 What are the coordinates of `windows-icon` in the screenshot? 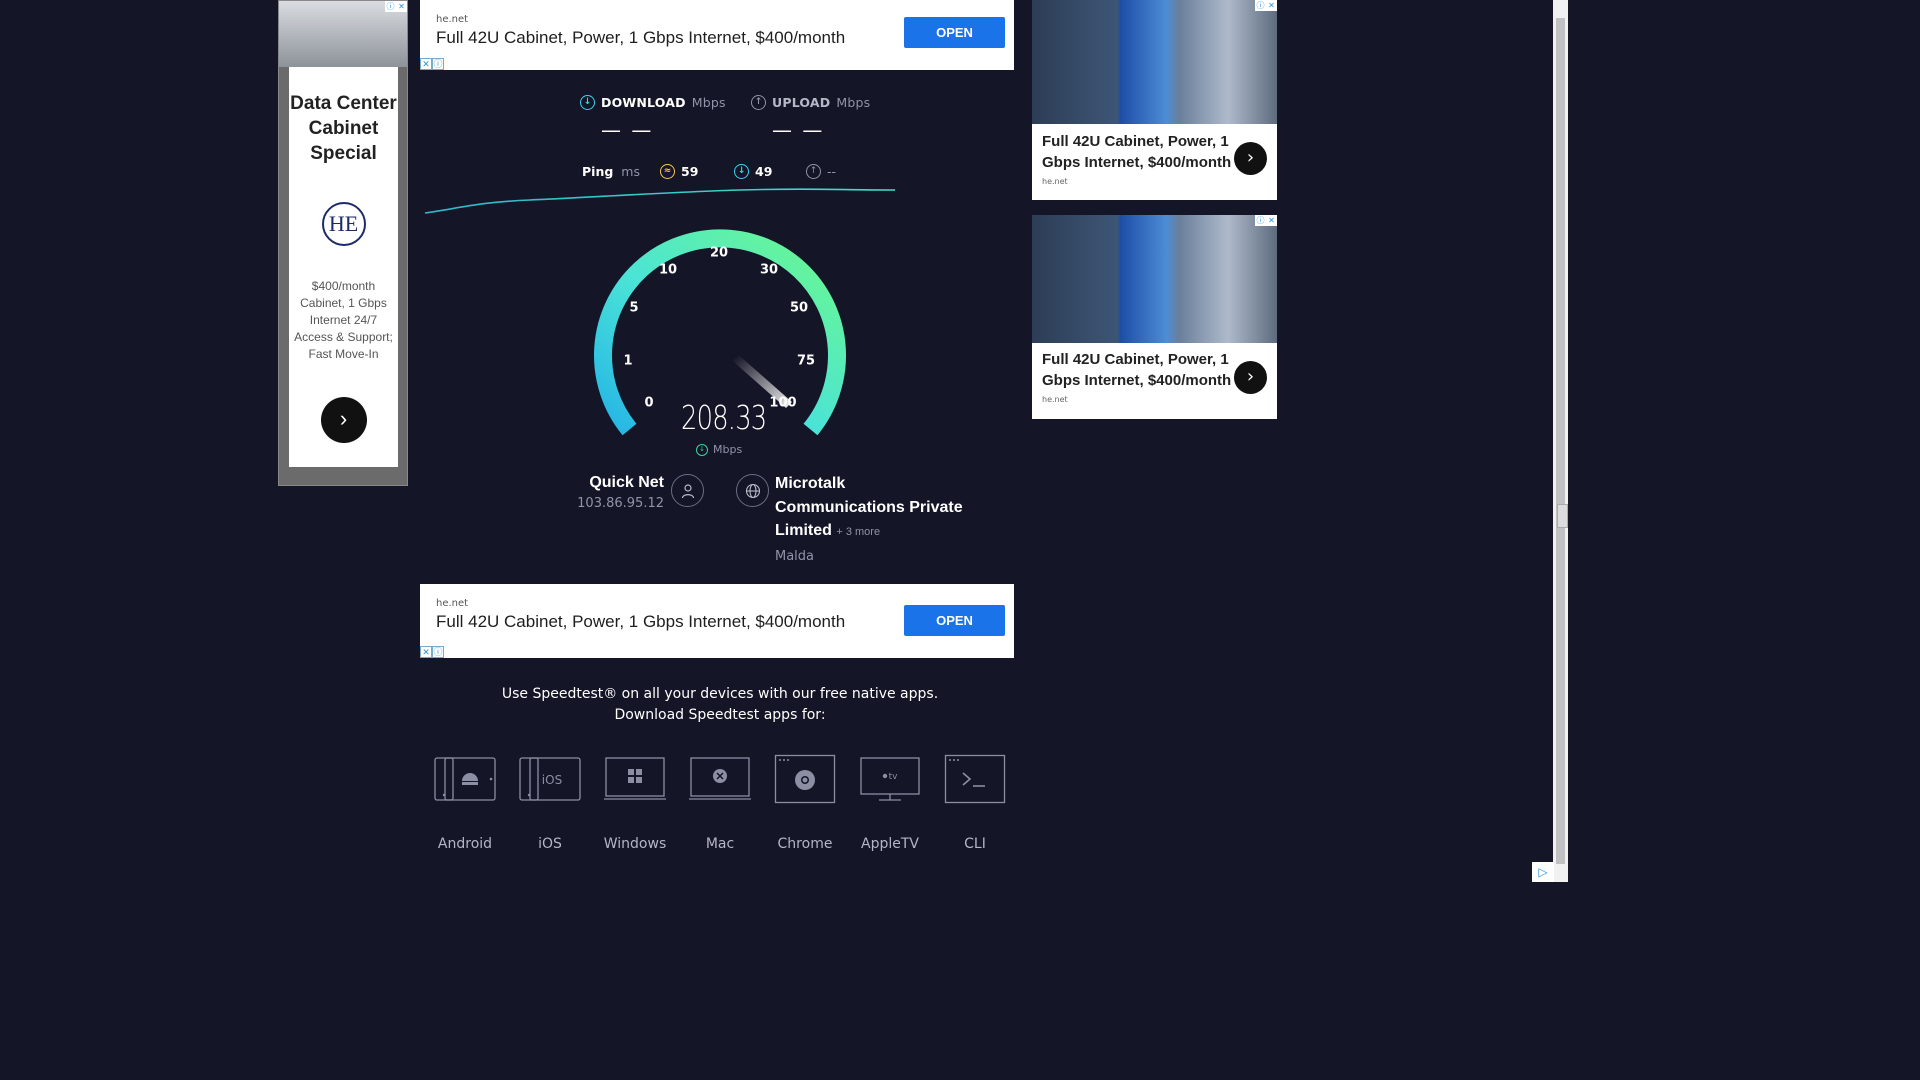 It's located at (635, 779).